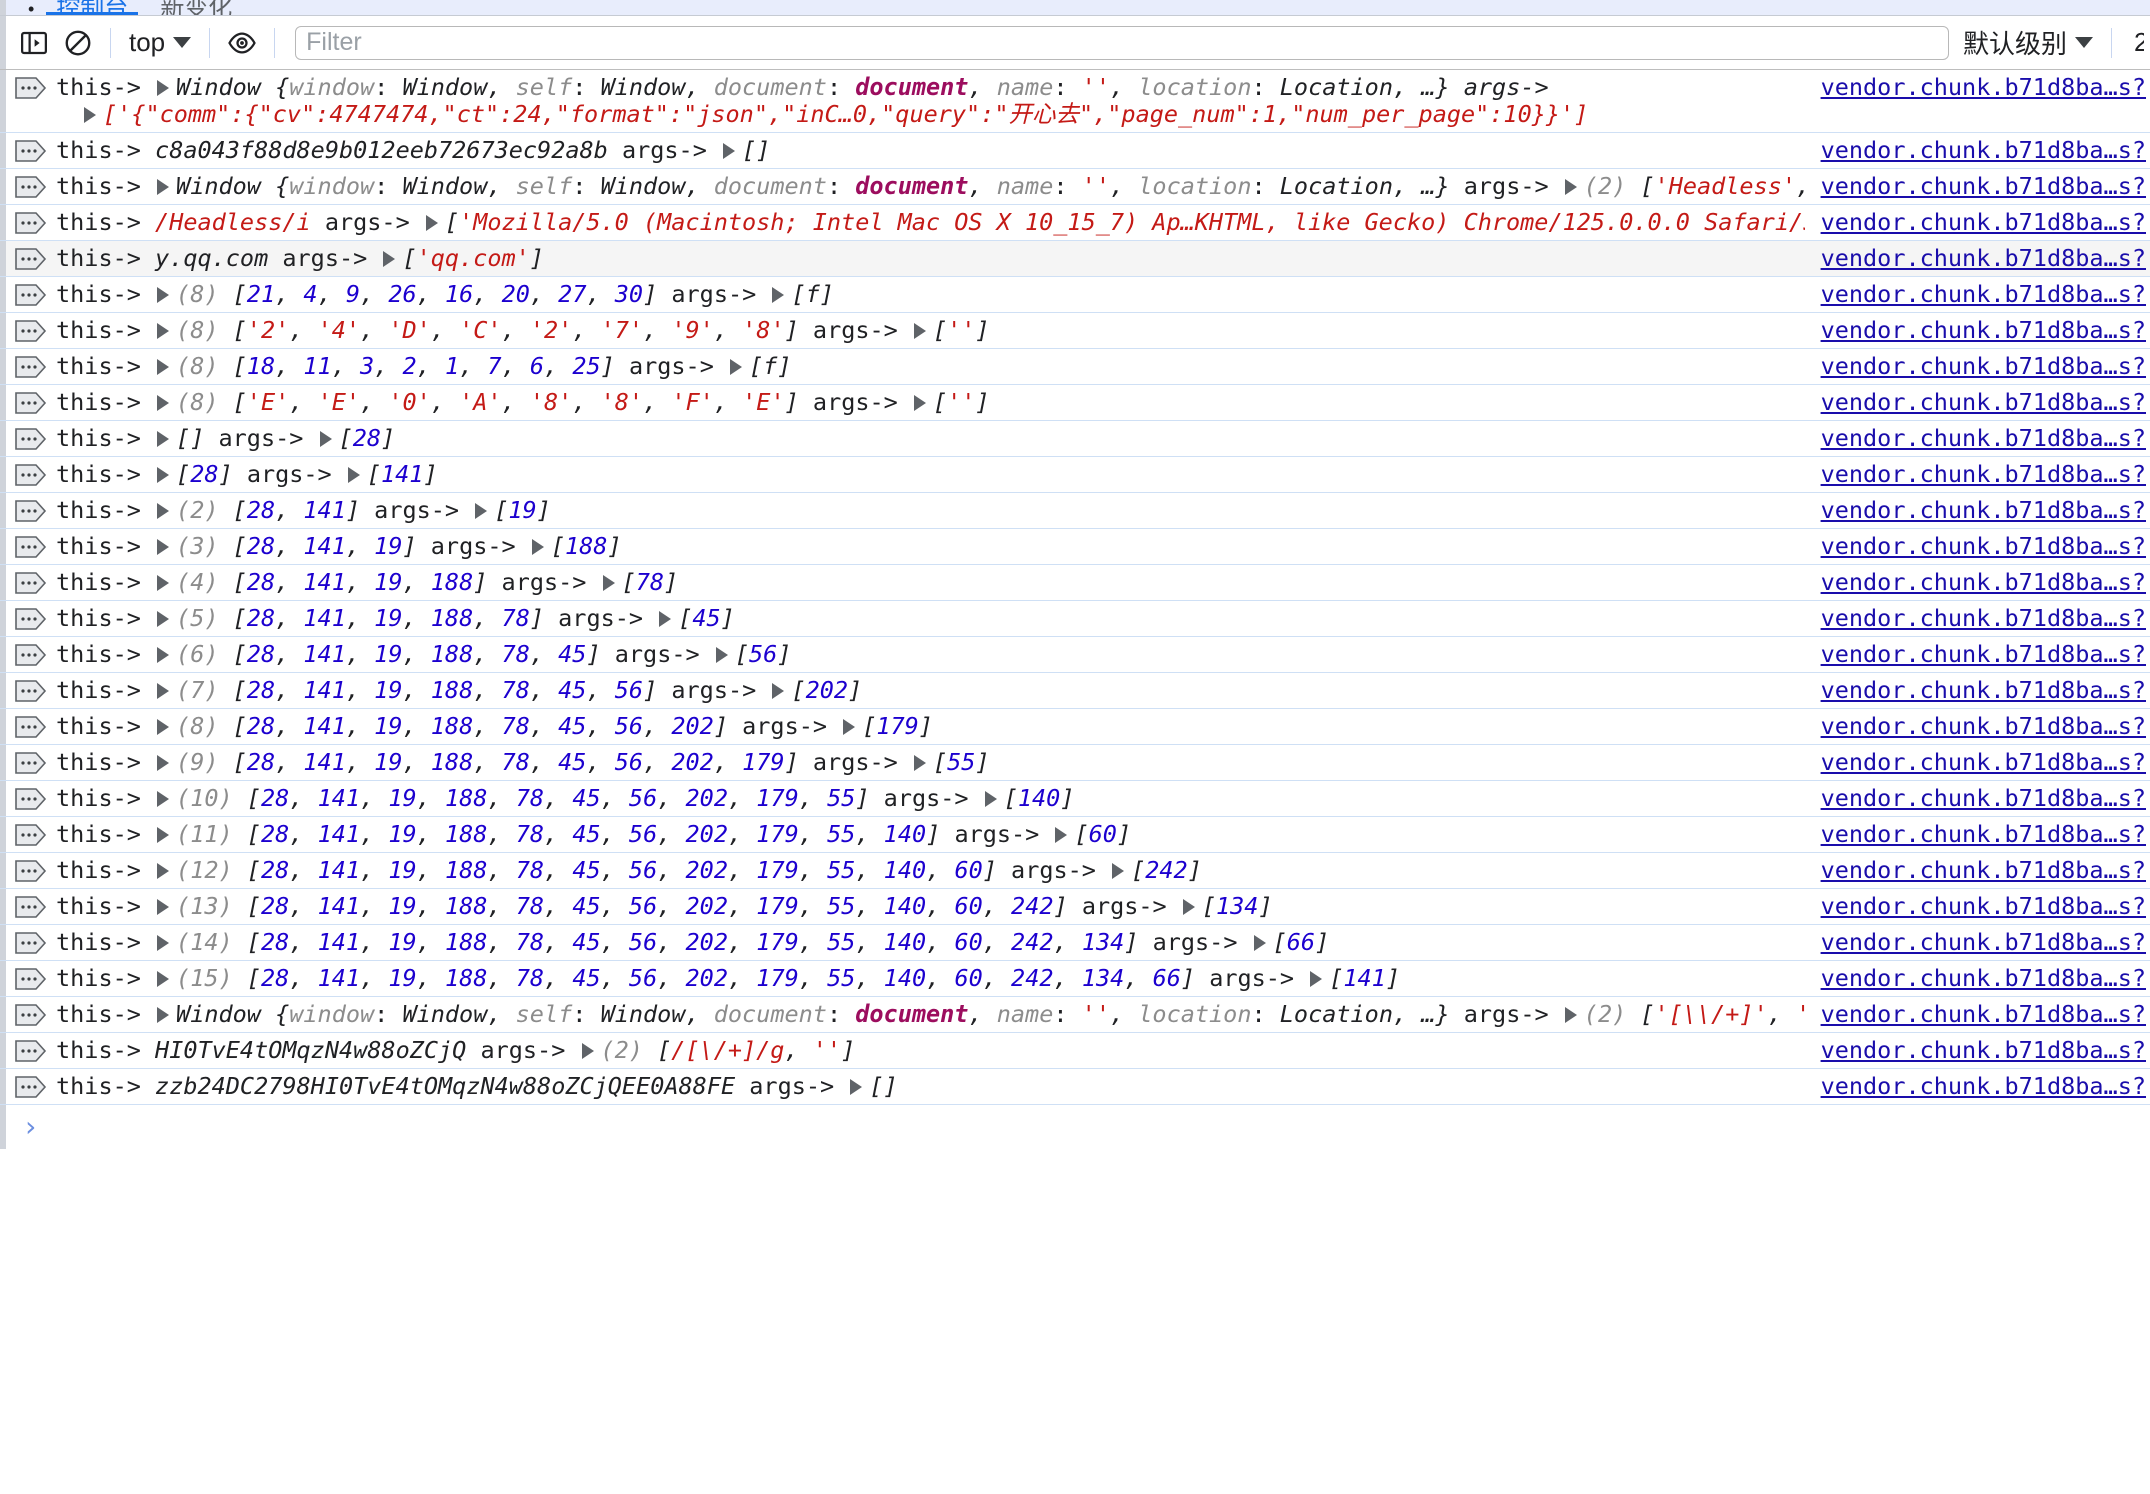  Describe the element at coordinates (1075, 1127) in the screenshot. I see `console-prompt: ›` at that location.